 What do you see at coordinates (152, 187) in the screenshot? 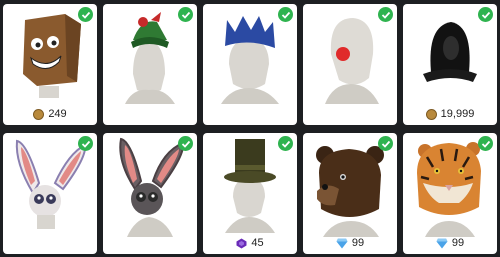
I see `bunny-mask-gray-image` at bounding box center [152, 187].